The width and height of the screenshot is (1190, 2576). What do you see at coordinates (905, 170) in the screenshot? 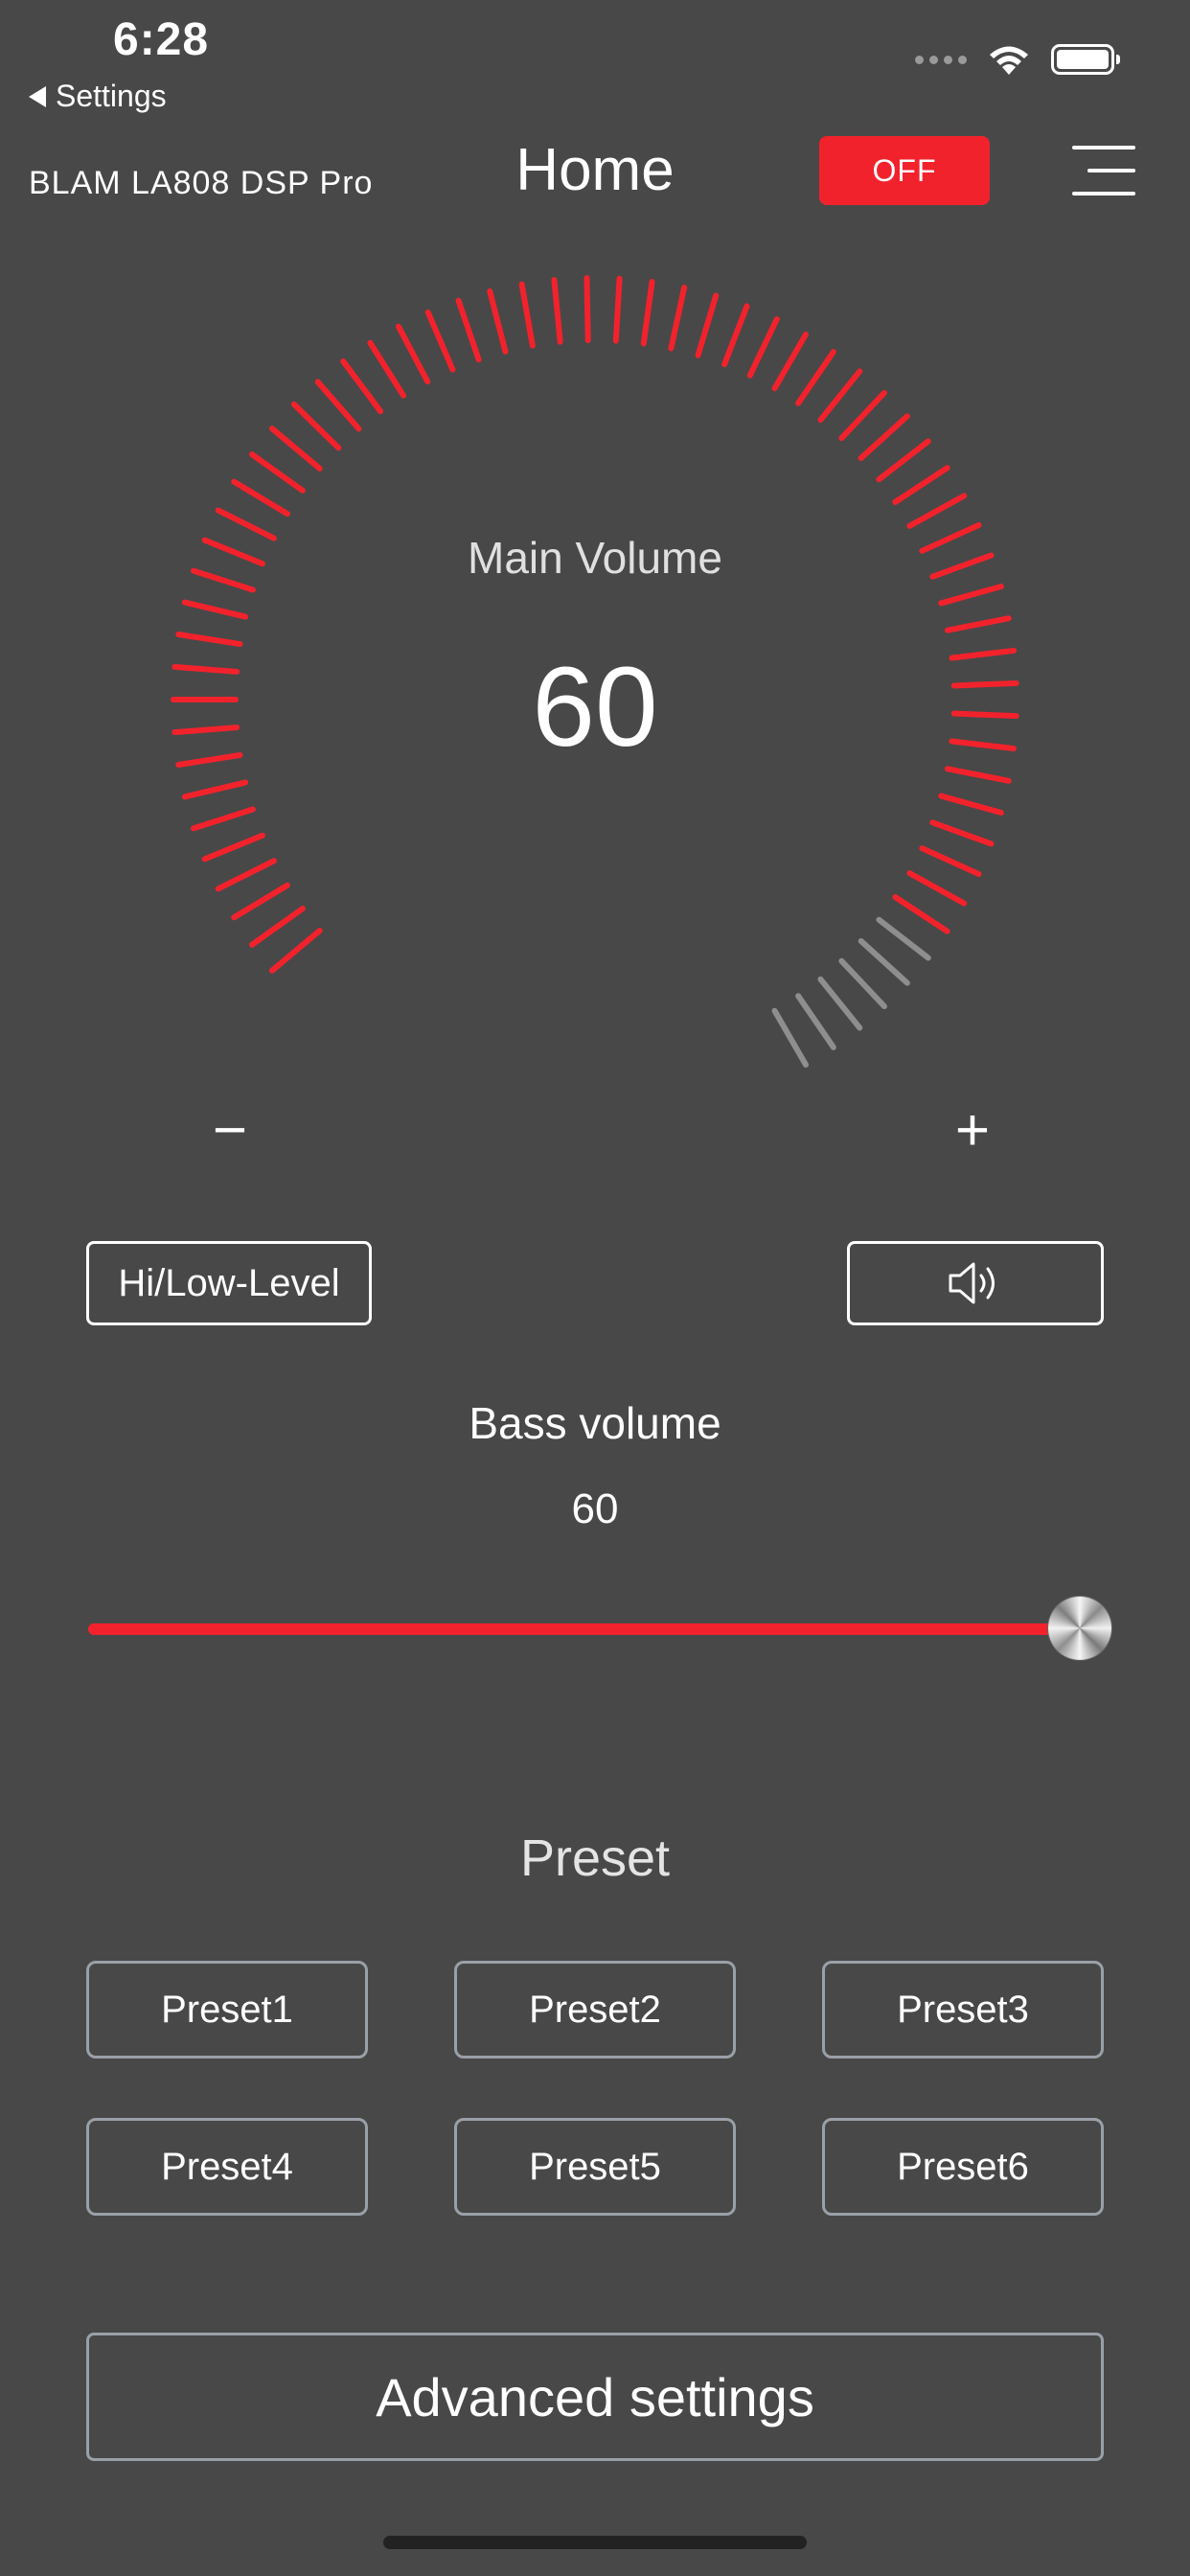
I see `power-off-button: OFF` at bounding box center [905, 170].